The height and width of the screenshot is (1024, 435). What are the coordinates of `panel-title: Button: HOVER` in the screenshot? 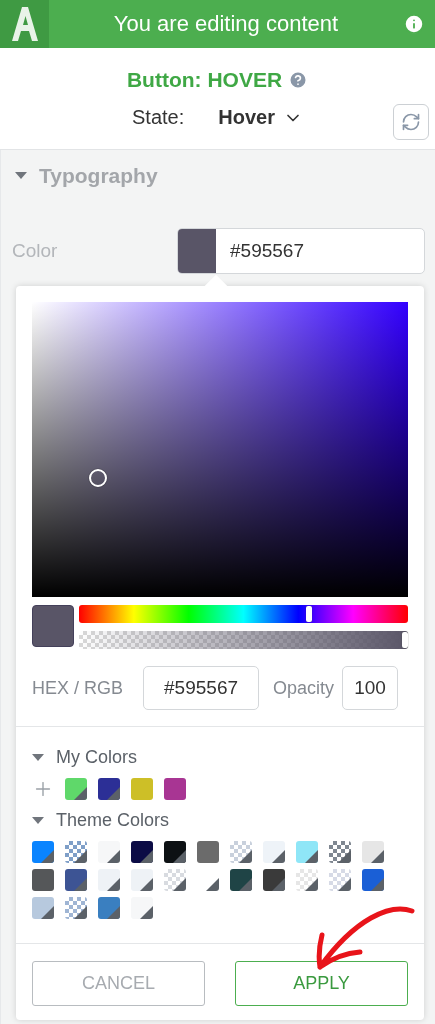 It's located at (204, 80).